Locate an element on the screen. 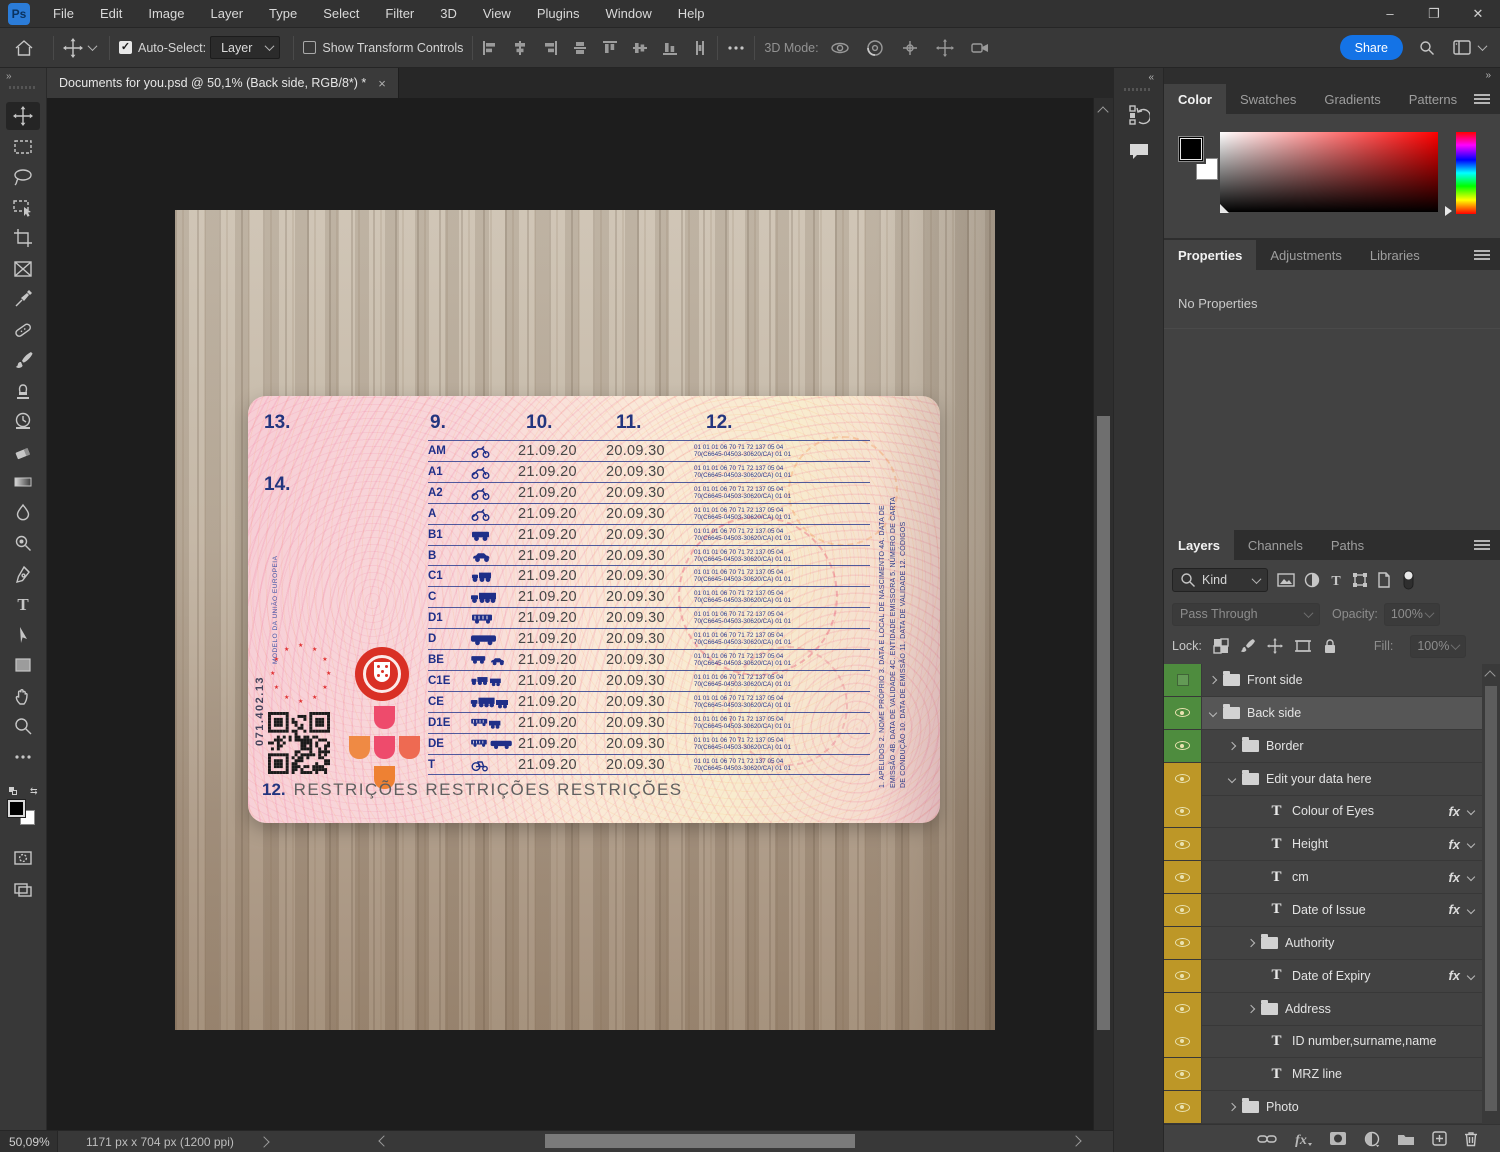 Image resolution: width=1500 pixels, height=1152 pixels. tool-marquee is located at coordinates (23, 147).